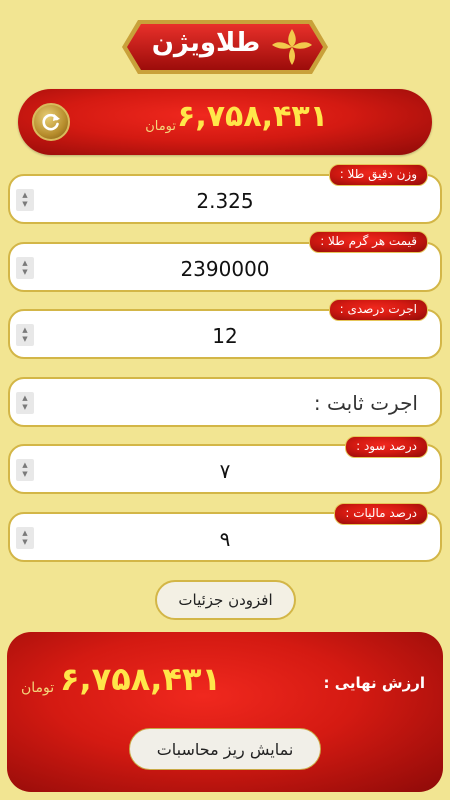 The width and height of the screenshot is (450, 800). Describe the element at coordinates (378, 175) in the screenshot. I see `weight-label: وزن دقیق طلا :` at that location.